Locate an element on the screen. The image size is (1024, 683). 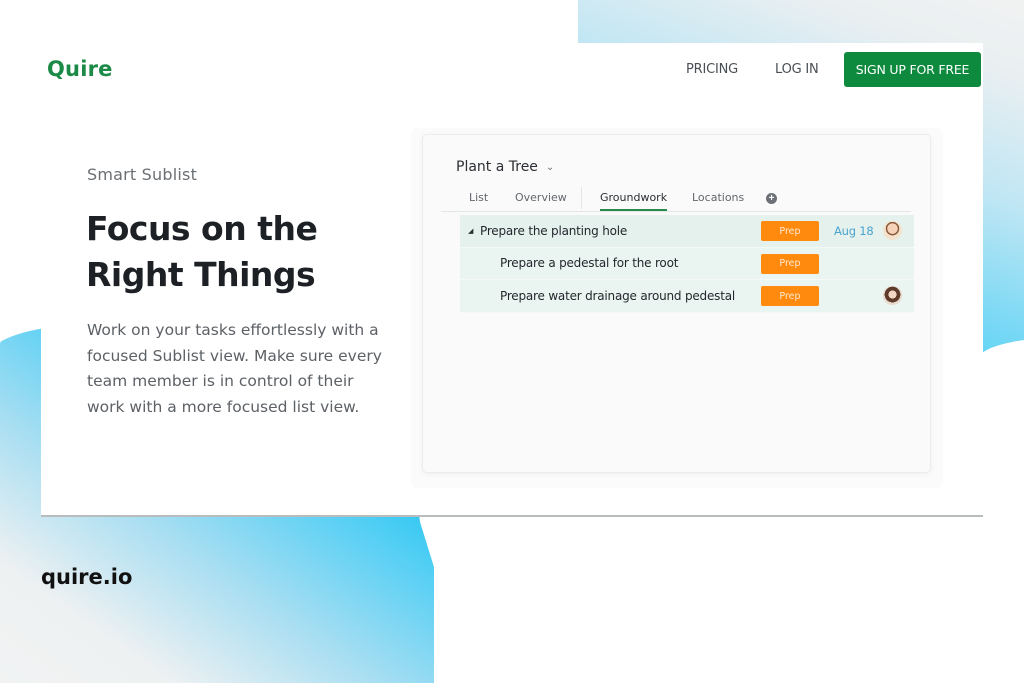
project-selector: Plant a Tree ⌄ is located at coordinates (505, 167).